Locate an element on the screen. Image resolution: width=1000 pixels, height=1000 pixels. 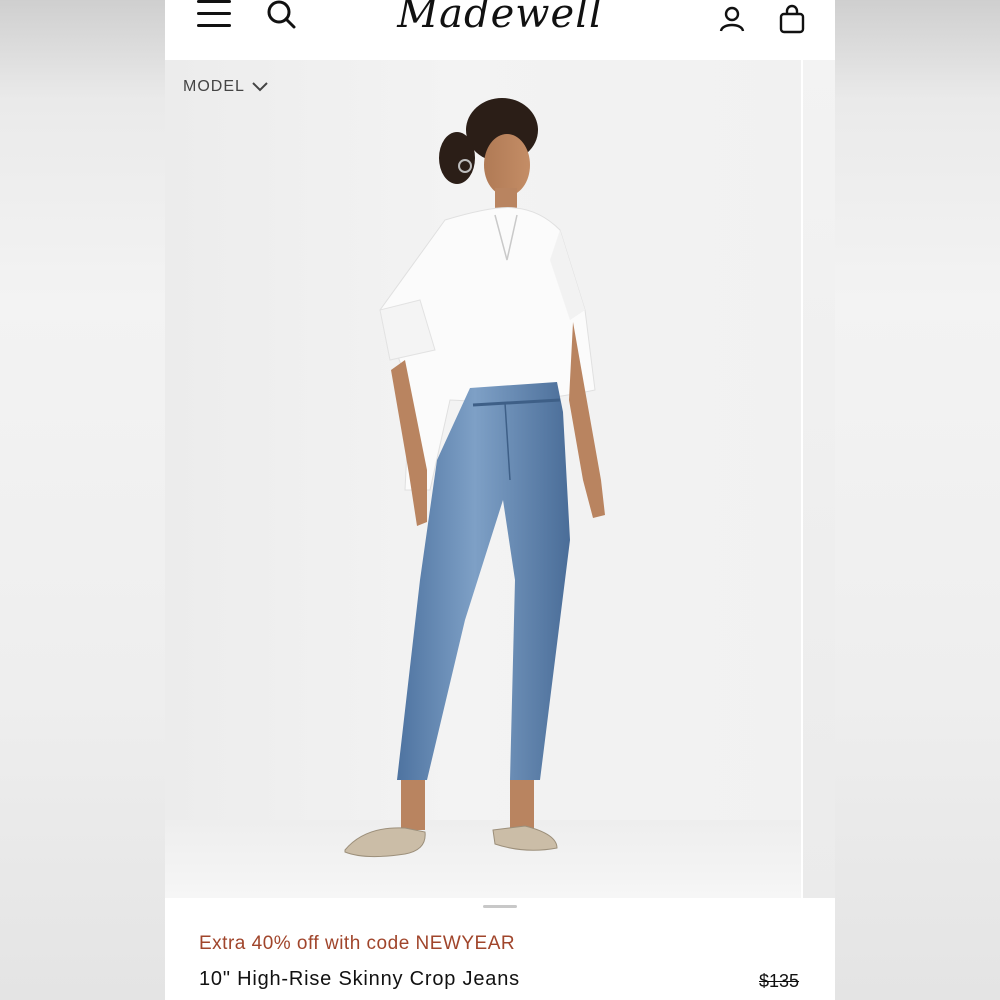
model-toggle: MODEL is located at coordinates (226, 87).